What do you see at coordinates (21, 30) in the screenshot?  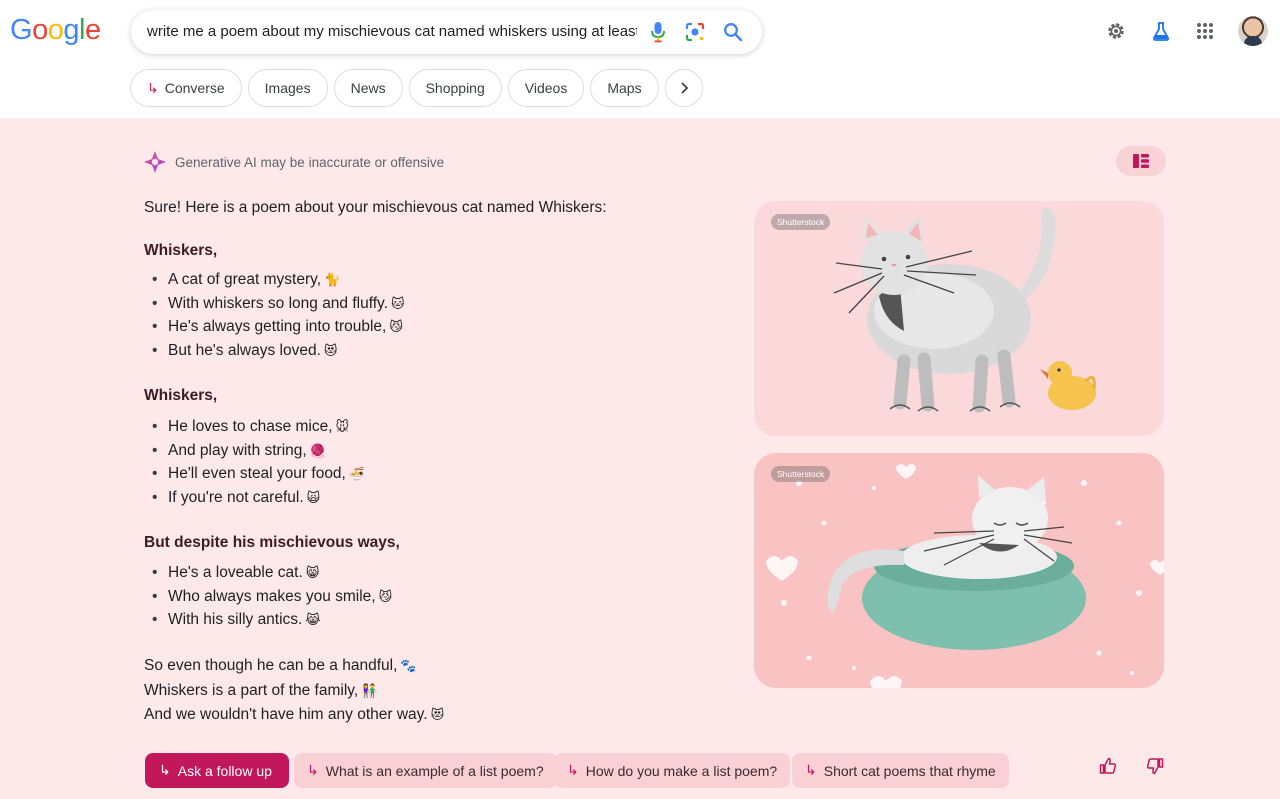 I see `logo-letter: G` at bounding box center [21, 30].